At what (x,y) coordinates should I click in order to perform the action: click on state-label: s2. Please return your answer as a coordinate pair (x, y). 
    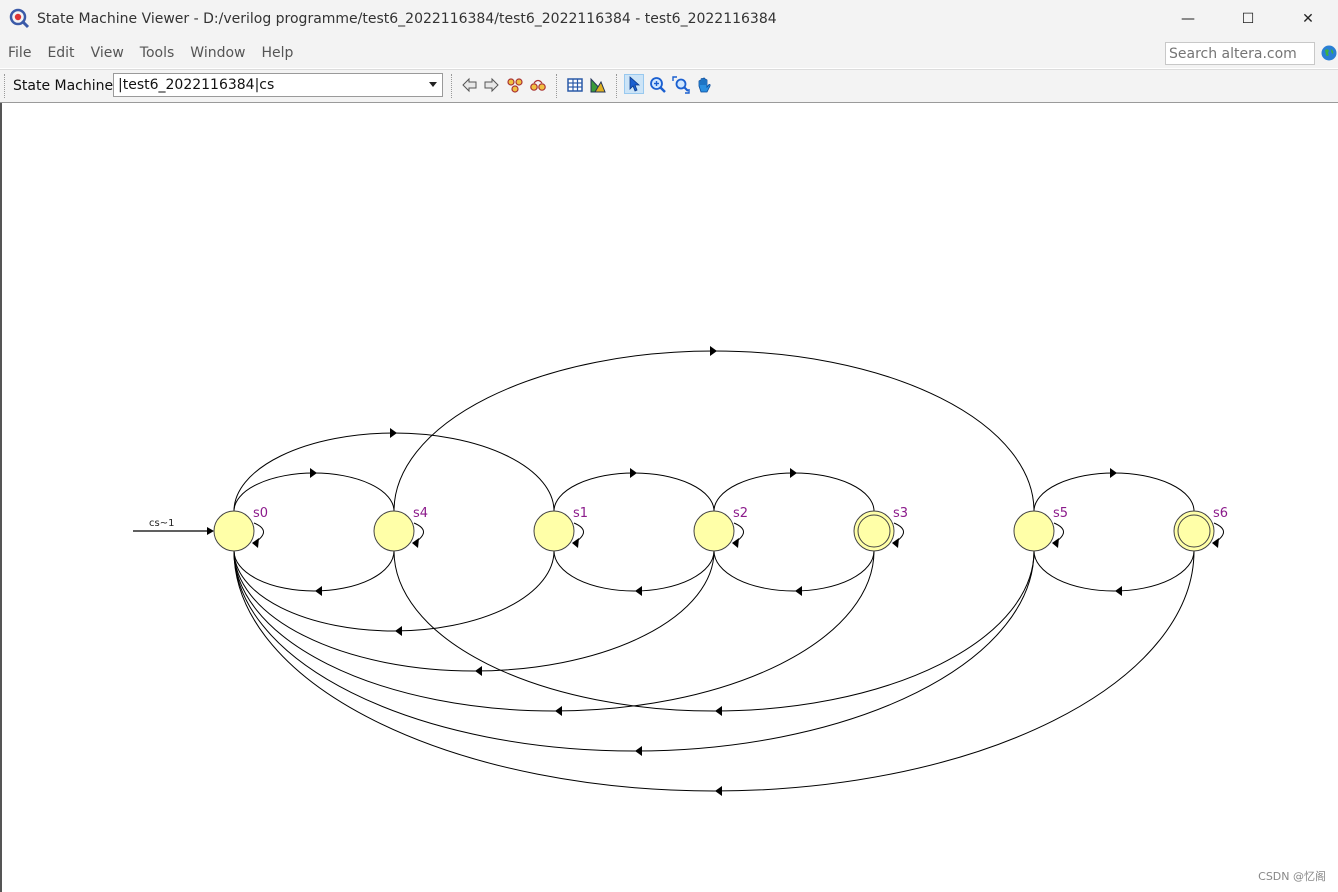
    Looking at the image, I should click on (740, 513).